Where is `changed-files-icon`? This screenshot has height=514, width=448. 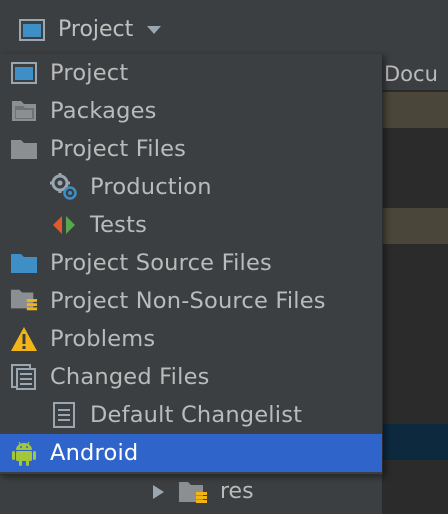
changed-files-icon is located at coordinates (24, 377).